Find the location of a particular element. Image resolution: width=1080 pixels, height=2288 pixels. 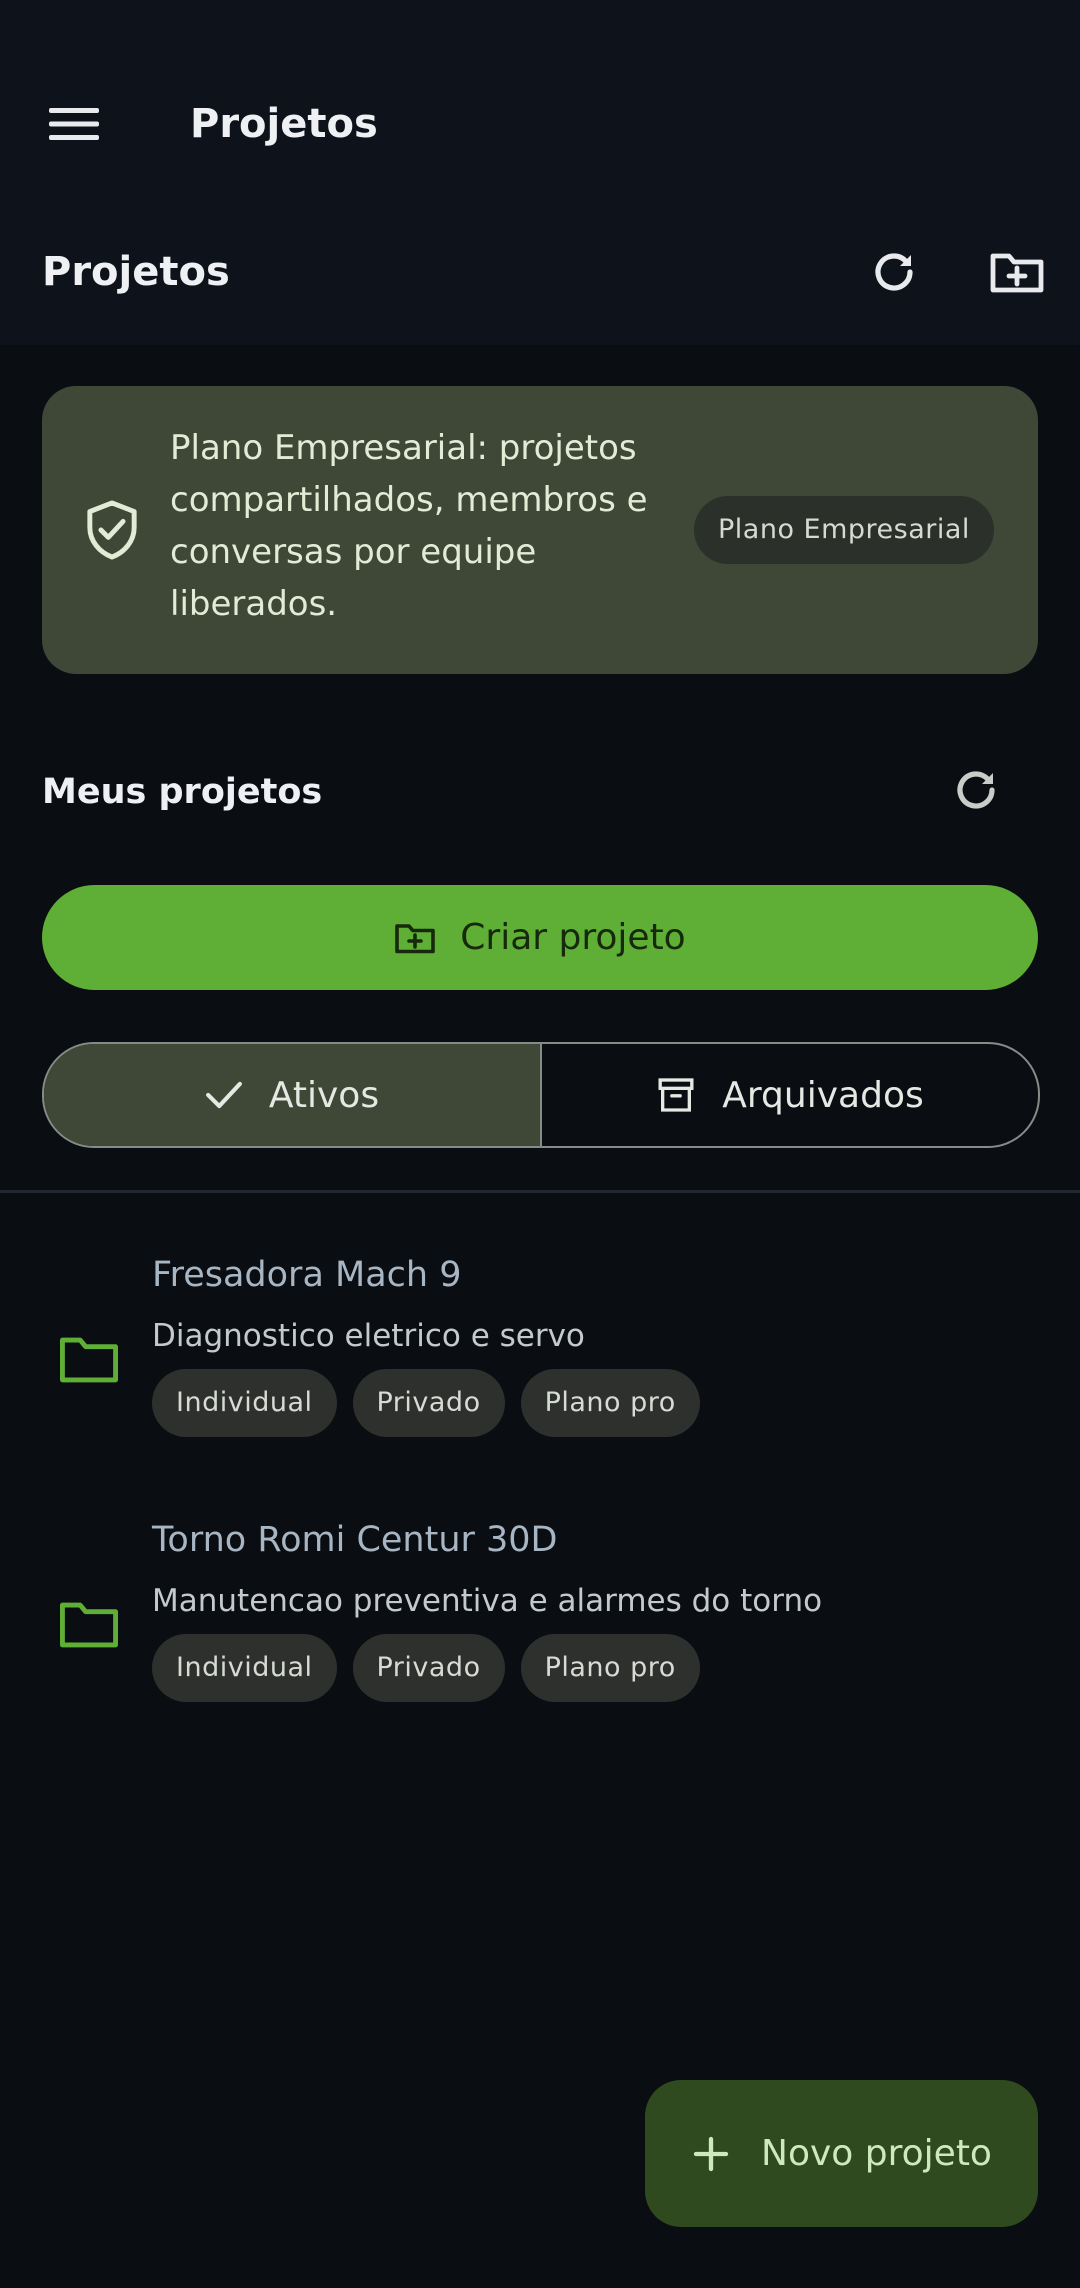

filter-archived-tab: Arquivados is located at coordinates (790, 1095).